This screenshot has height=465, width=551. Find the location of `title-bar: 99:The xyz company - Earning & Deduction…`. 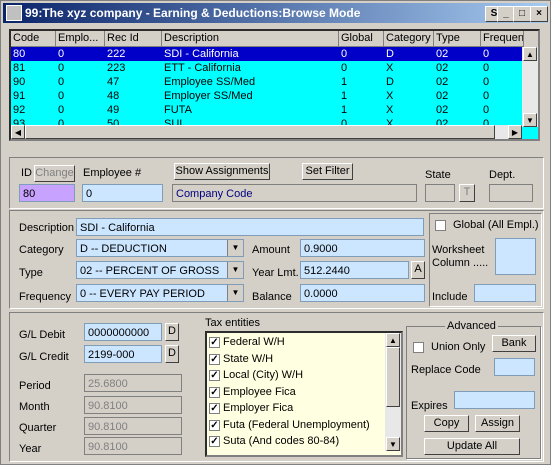

title-bar: 99:The xyz company - Earning & Deduction… is located at coordinates (275, 13).